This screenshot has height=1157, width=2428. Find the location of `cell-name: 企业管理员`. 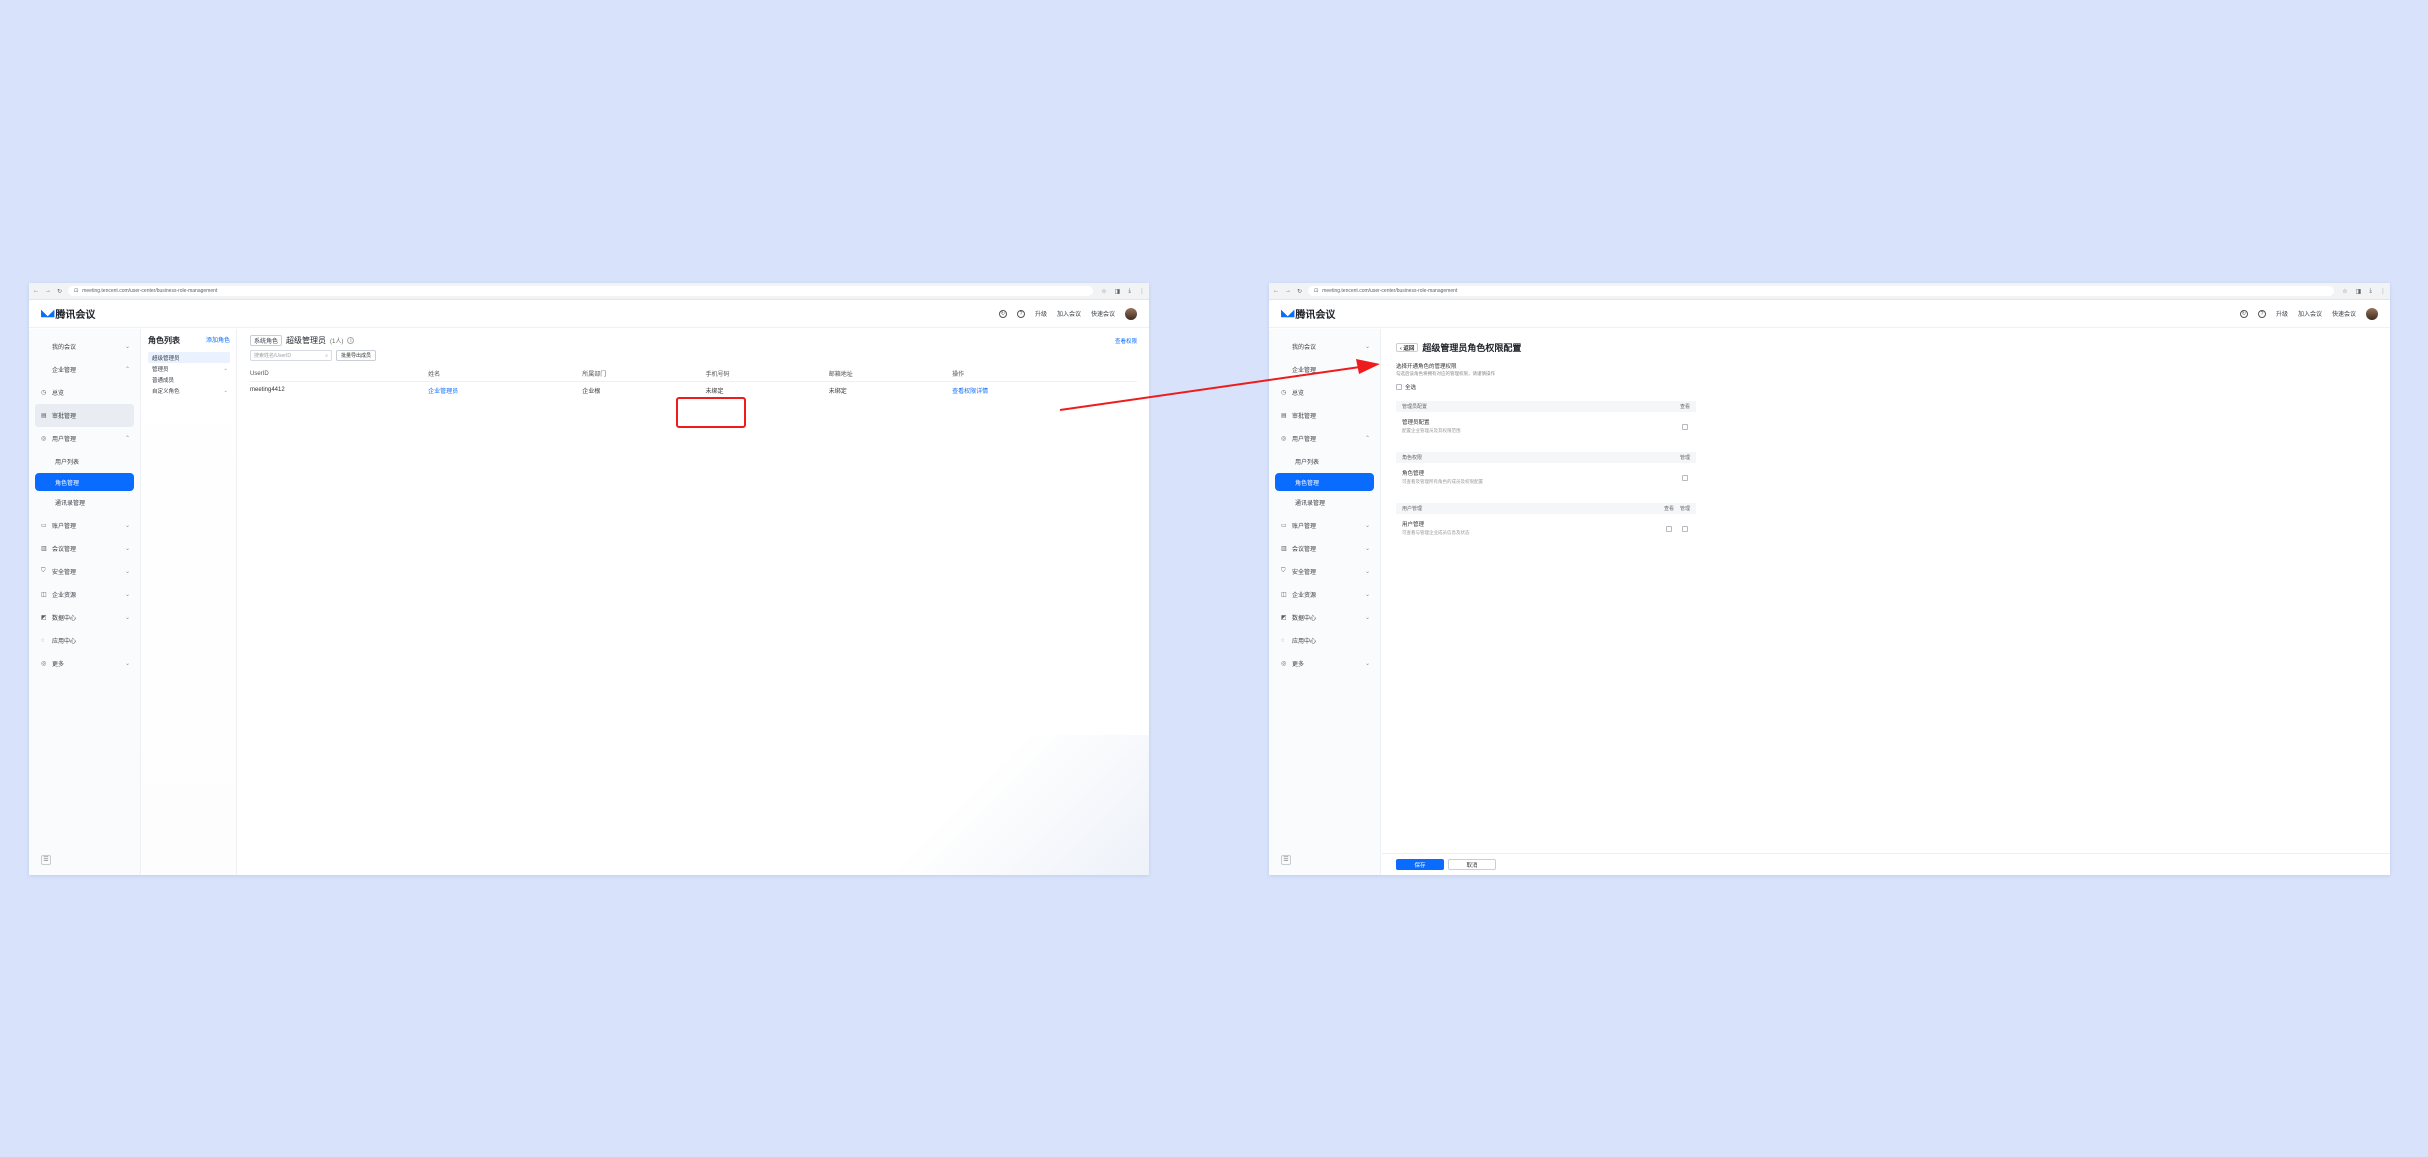

cell-name: 企业管理员 is located at coordinates (505, 390).